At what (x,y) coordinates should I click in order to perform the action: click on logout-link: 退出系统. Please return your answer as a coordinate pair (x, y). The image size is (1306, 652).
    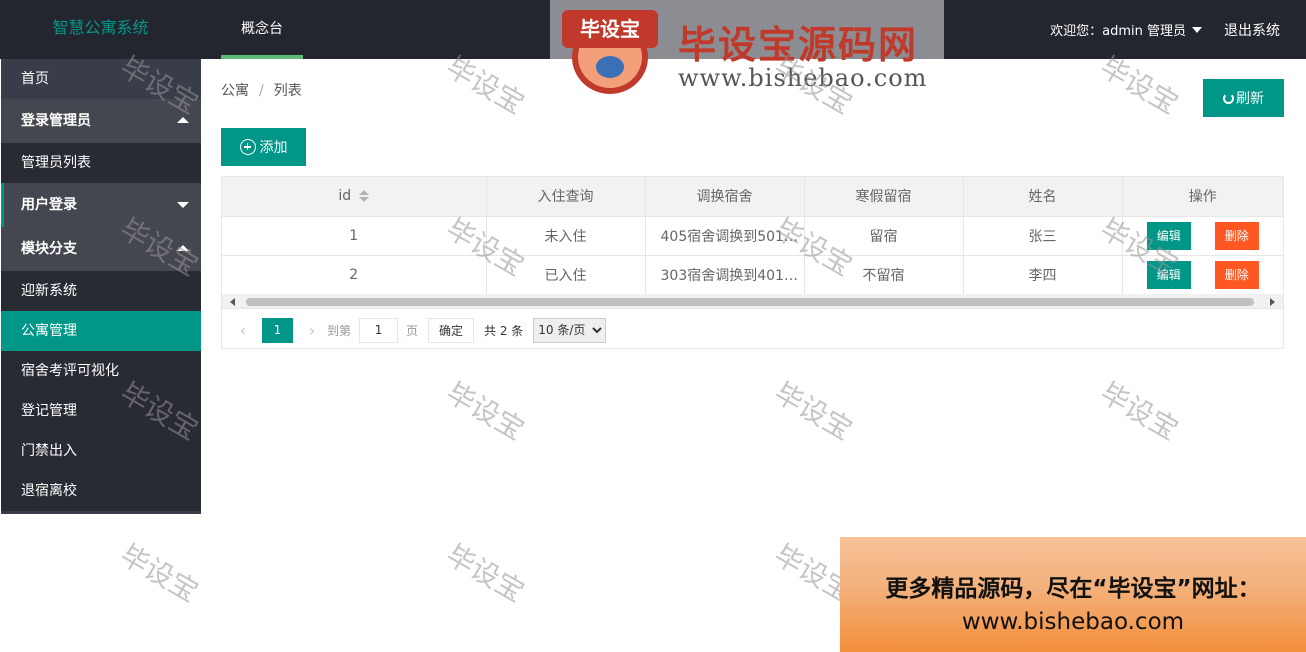
    Looking at the image, I should click on (1252, 30).